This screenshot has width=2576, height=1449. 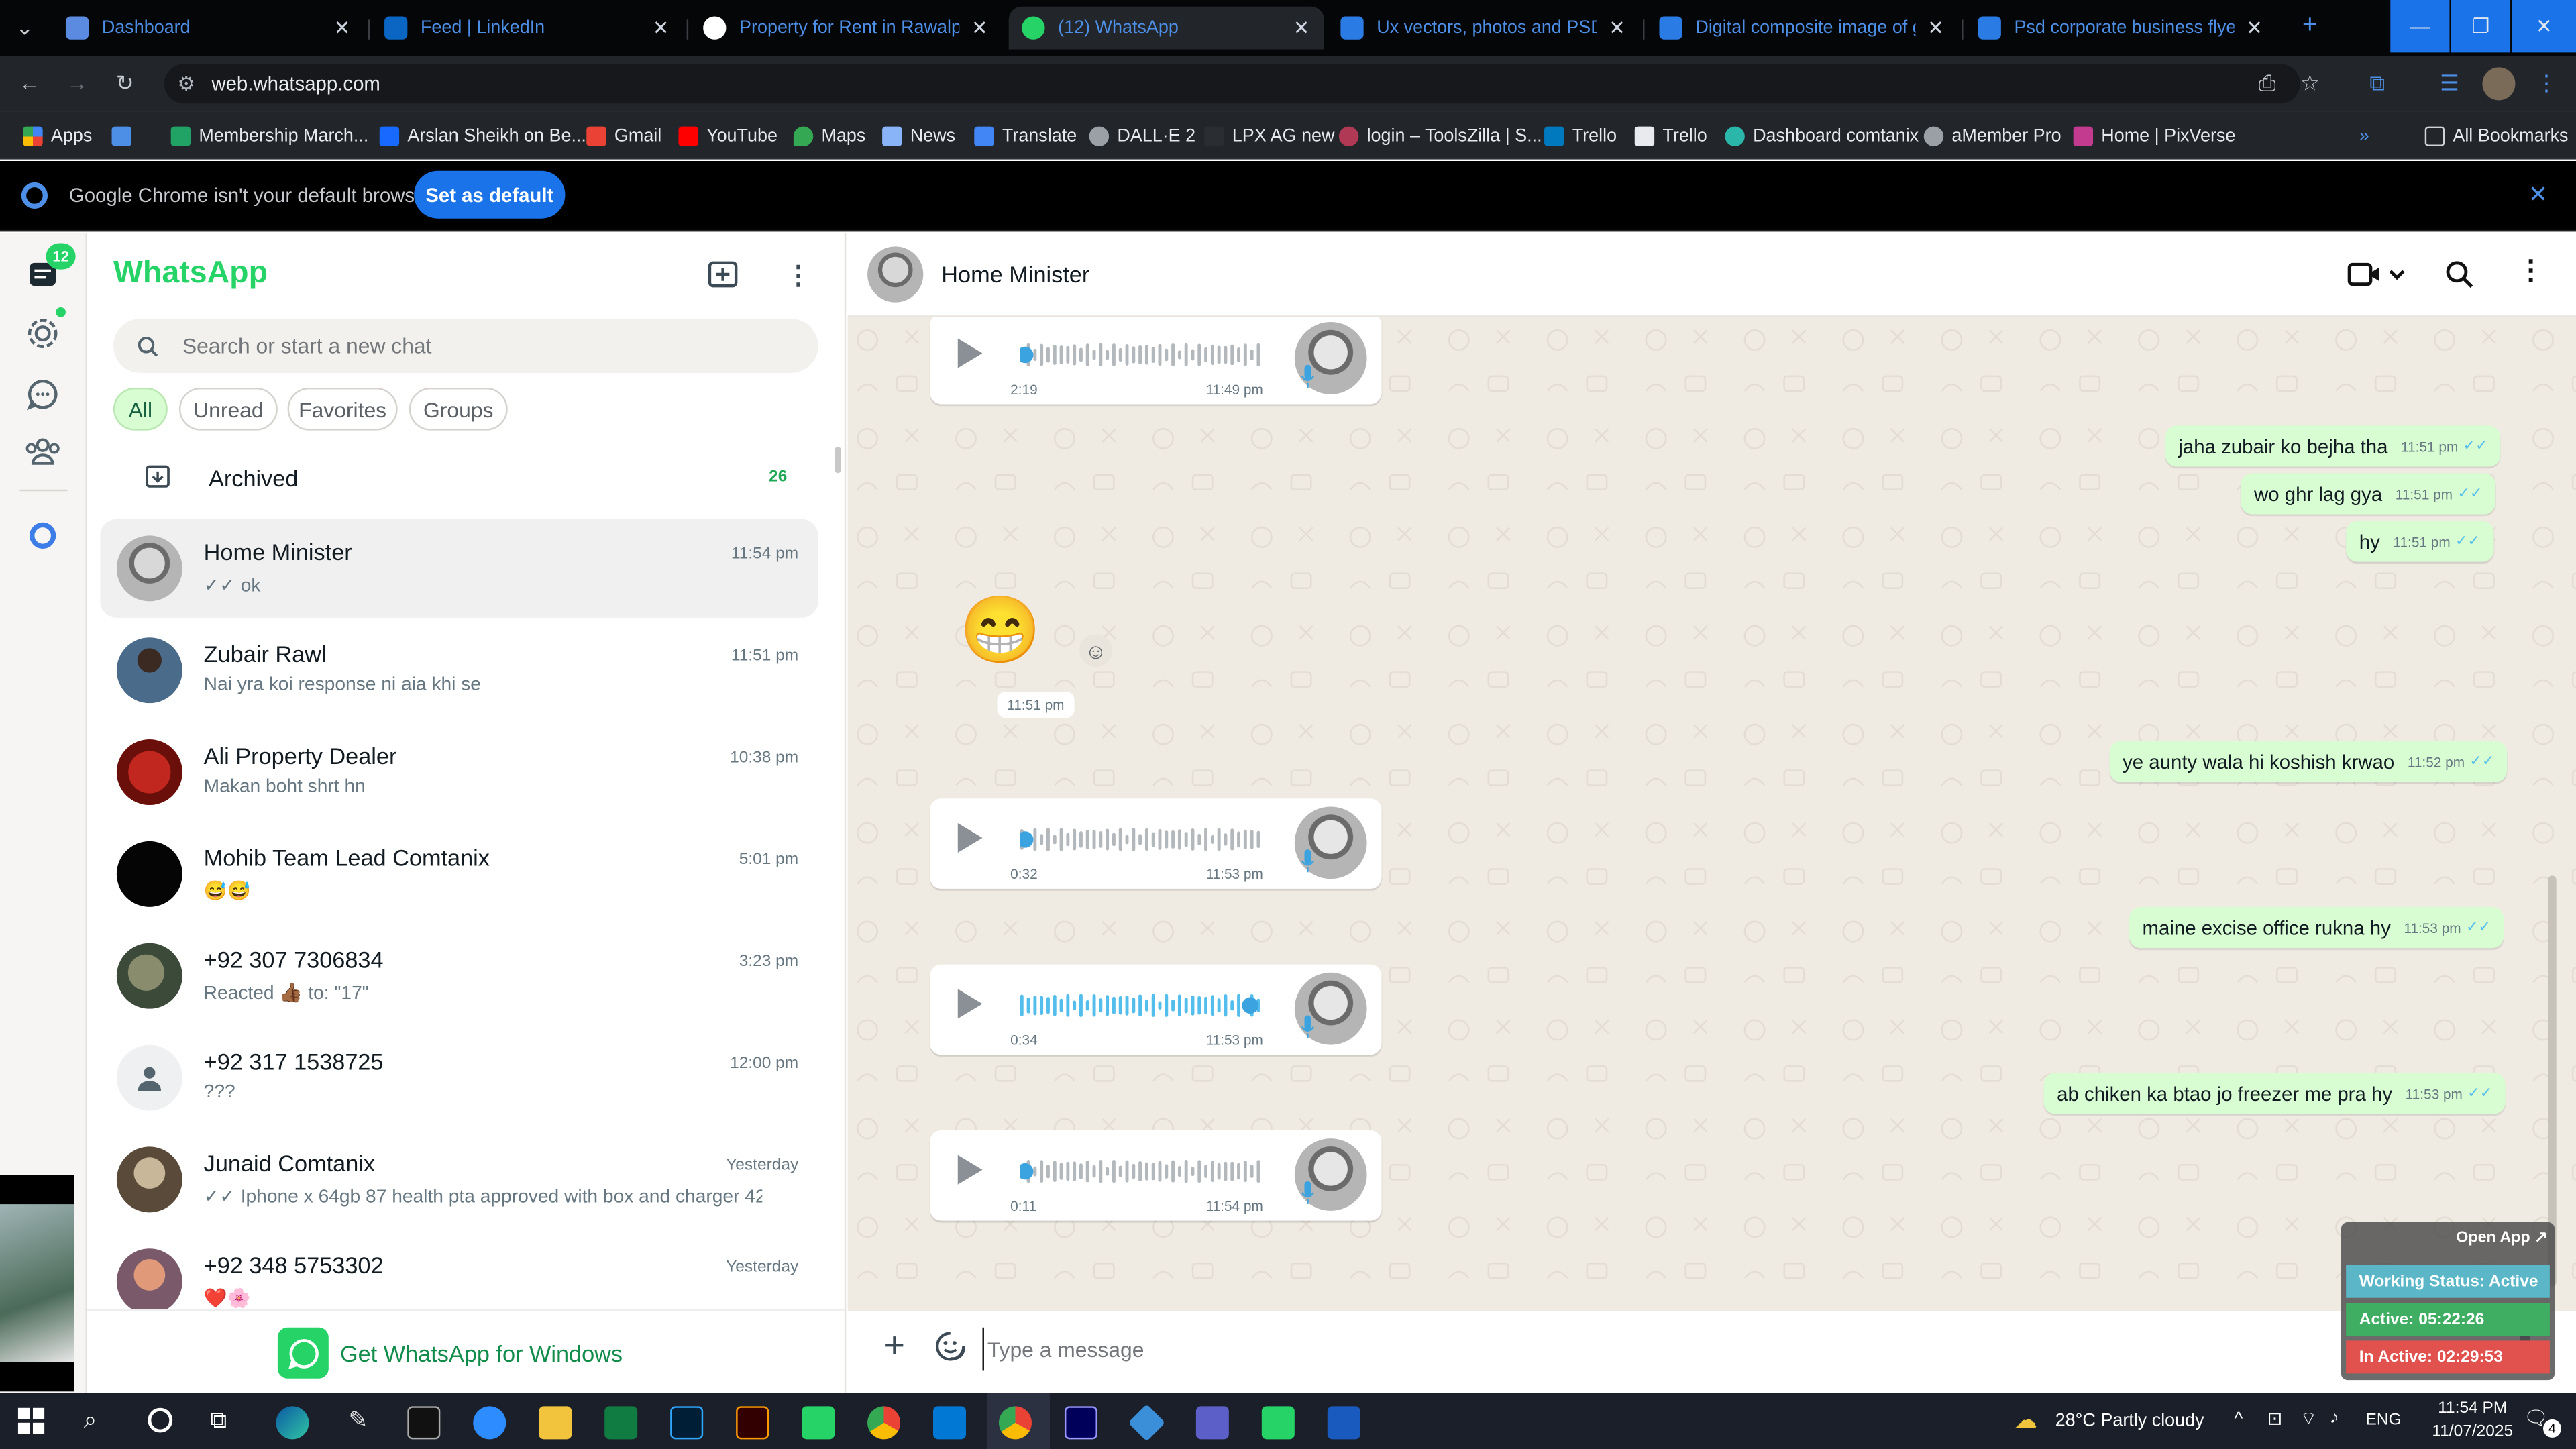 I want to click on file-explorer-icon, so click(x=555, y=1423).